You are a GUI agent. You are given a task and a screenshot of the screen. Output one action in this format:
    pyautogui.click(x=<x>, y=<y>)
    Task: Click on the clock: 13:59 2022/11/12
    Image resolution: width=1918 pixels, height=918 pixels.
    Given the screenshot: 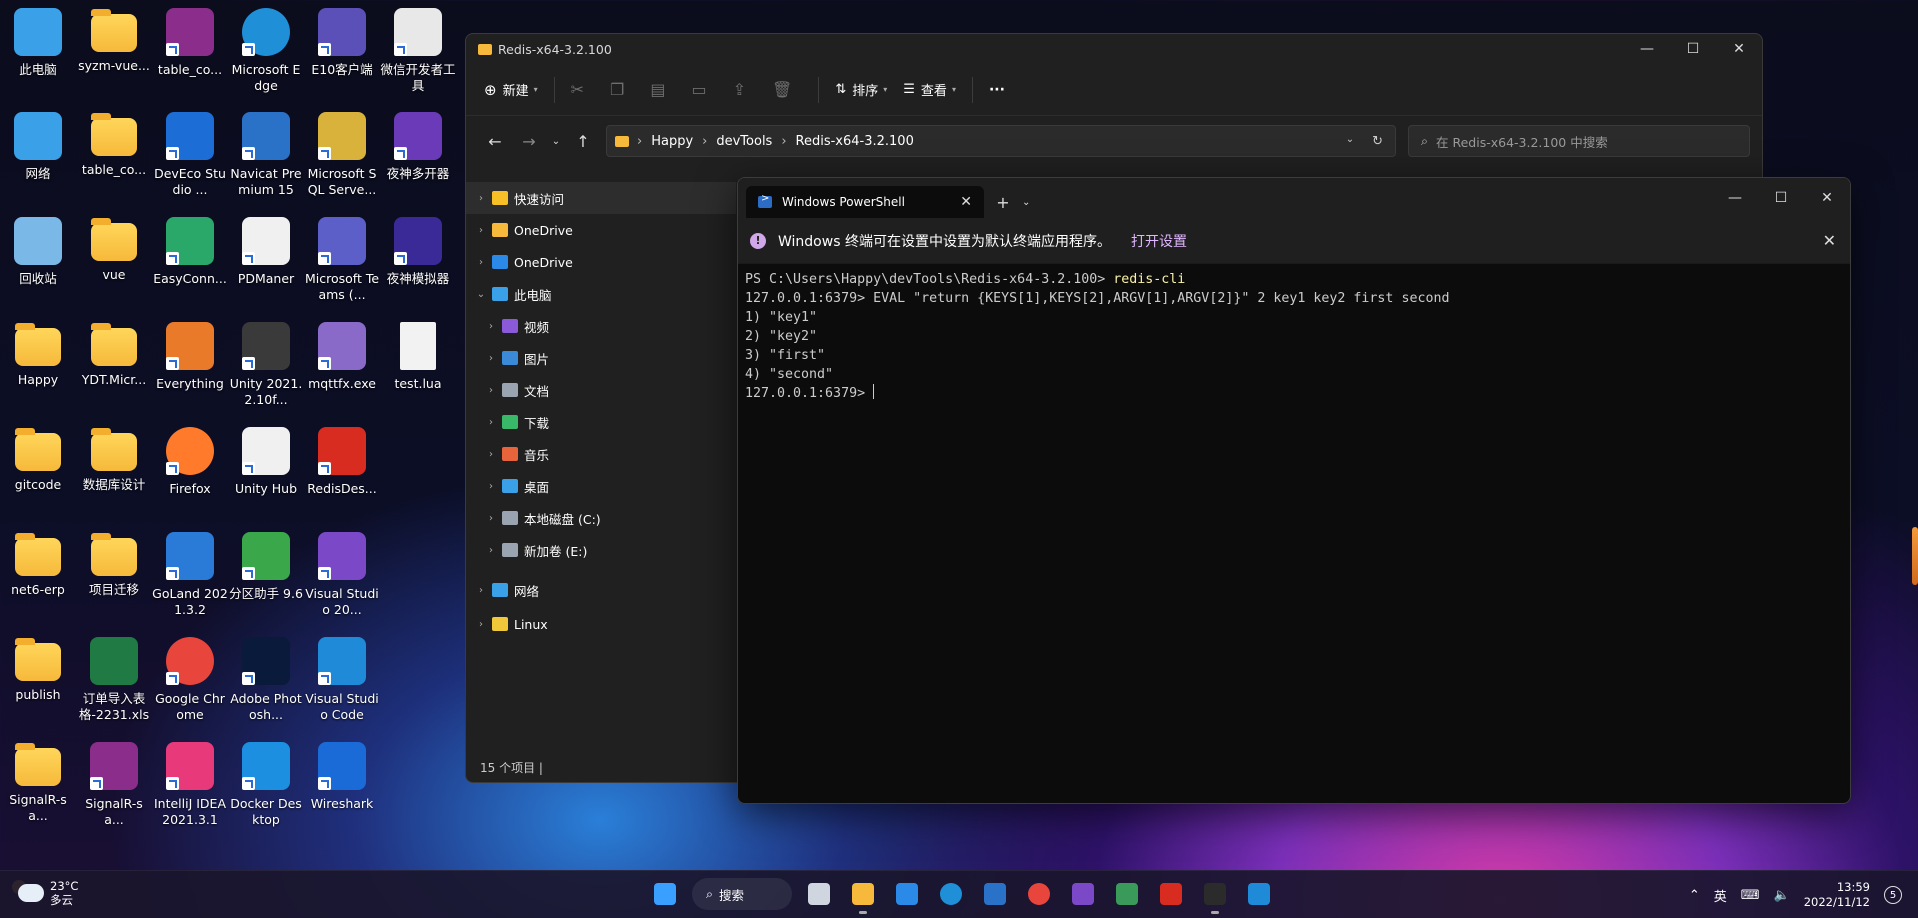 What is the action you would take?
    pyautogui.click(x=1837, y=895)
    